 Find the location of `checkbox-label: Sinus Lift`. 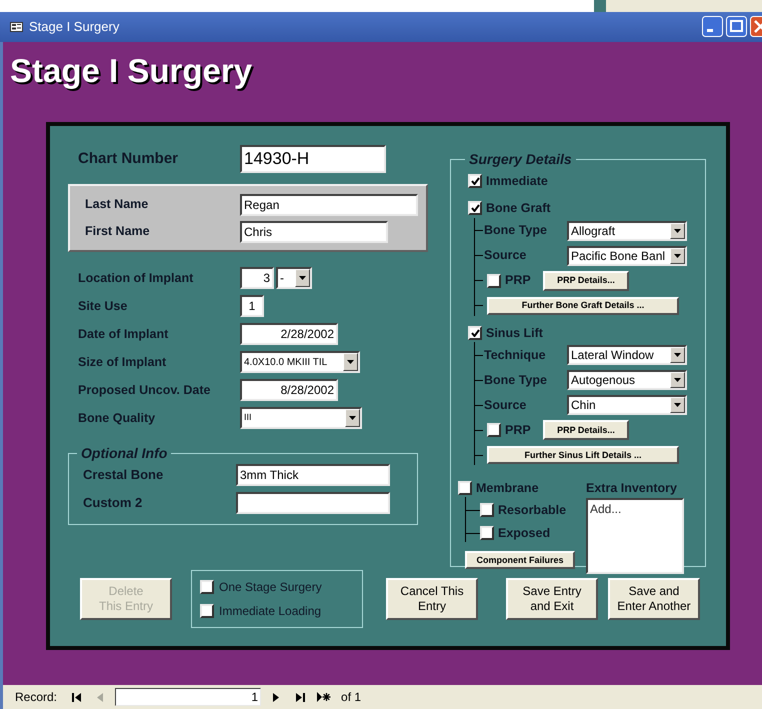

checkbox-label: Sinus Lift is located at coordinates (514, 333).